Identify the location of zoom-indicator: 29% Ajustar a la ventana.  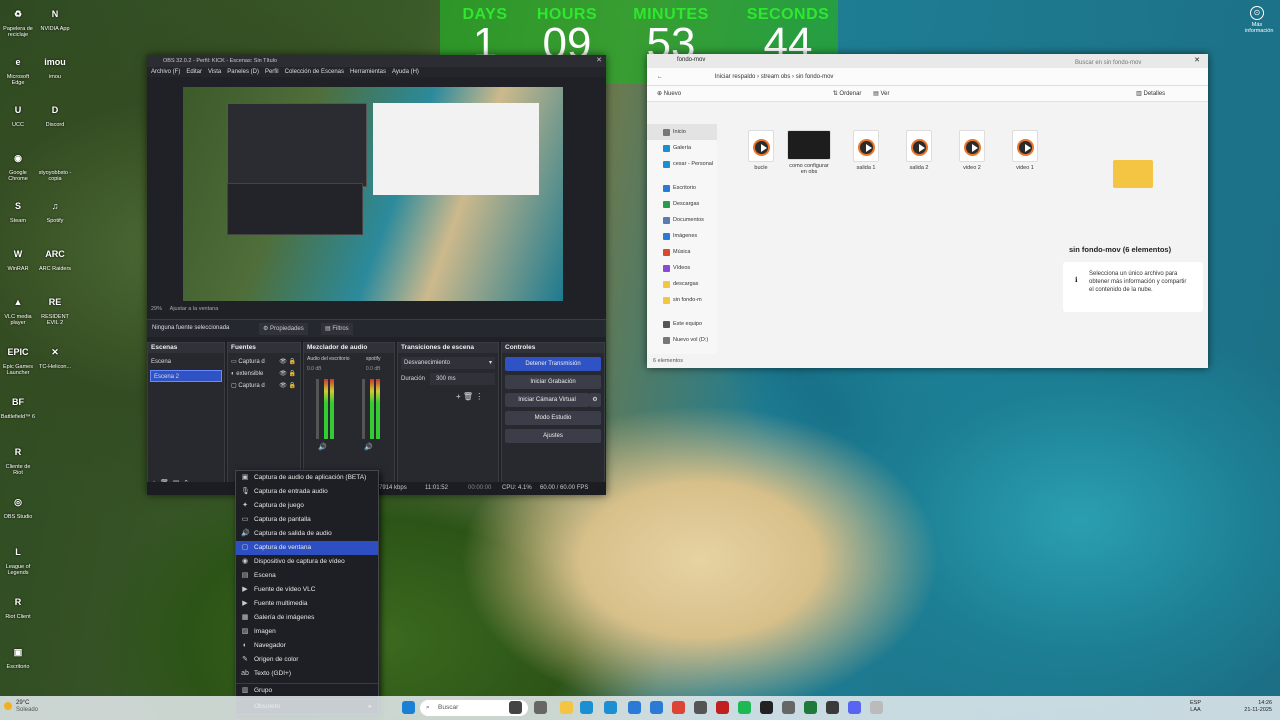
(184, 309).